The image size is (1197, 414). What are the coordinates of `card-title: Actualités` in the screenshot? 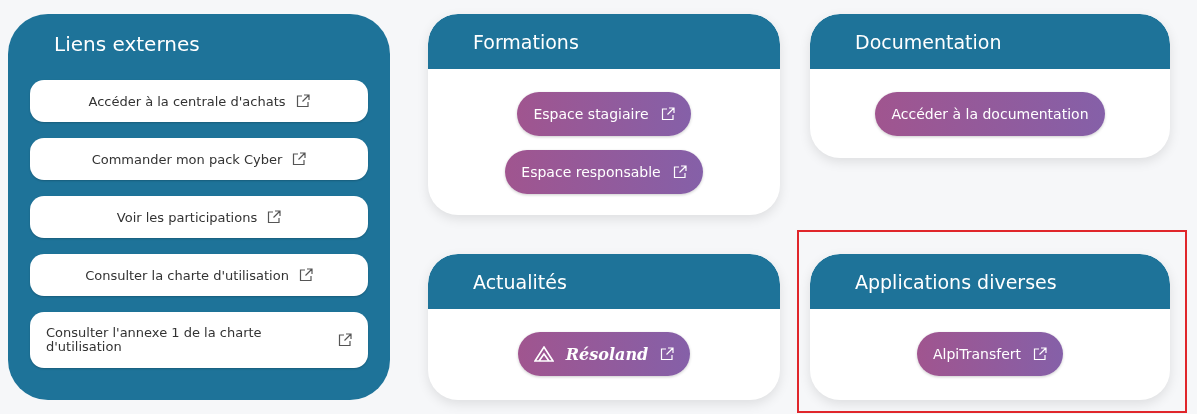 It's located at (520, 281).